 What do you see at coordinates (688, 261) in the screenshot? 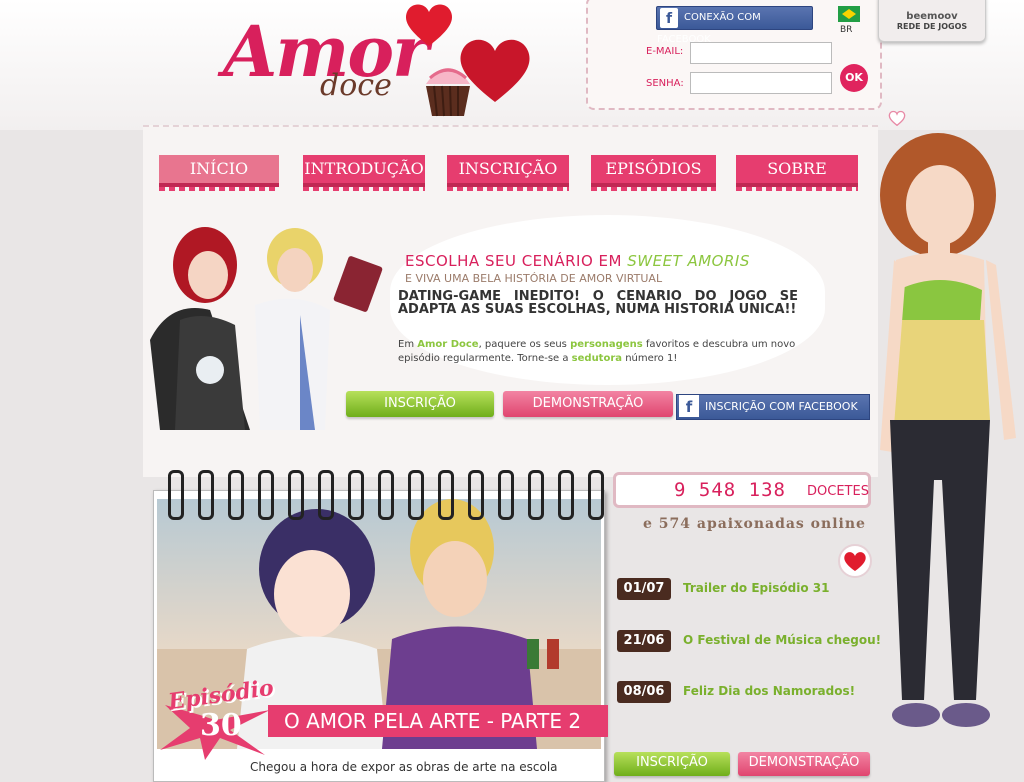
I see `hero-title-game: SWEET AMORIS` at bounding box center [688, 261].